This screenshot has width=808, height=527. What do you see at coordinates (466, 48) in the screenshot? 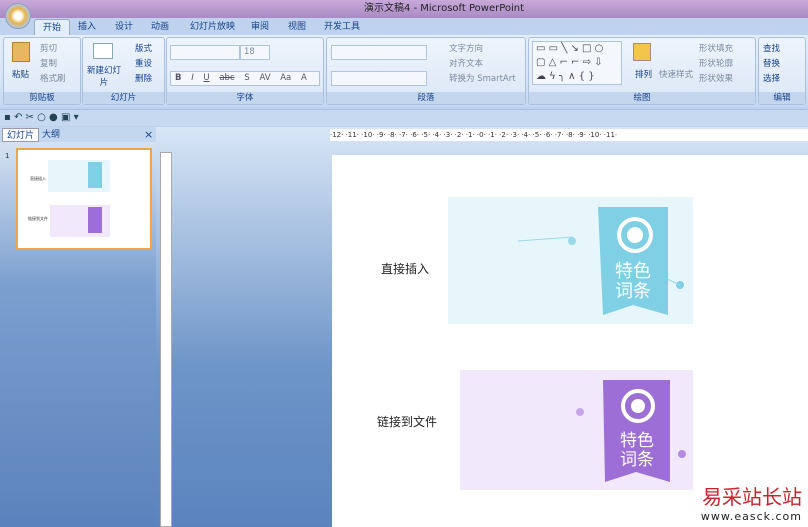
I see `text-direction-button: 文字方向` at bounding box center [466, 48].